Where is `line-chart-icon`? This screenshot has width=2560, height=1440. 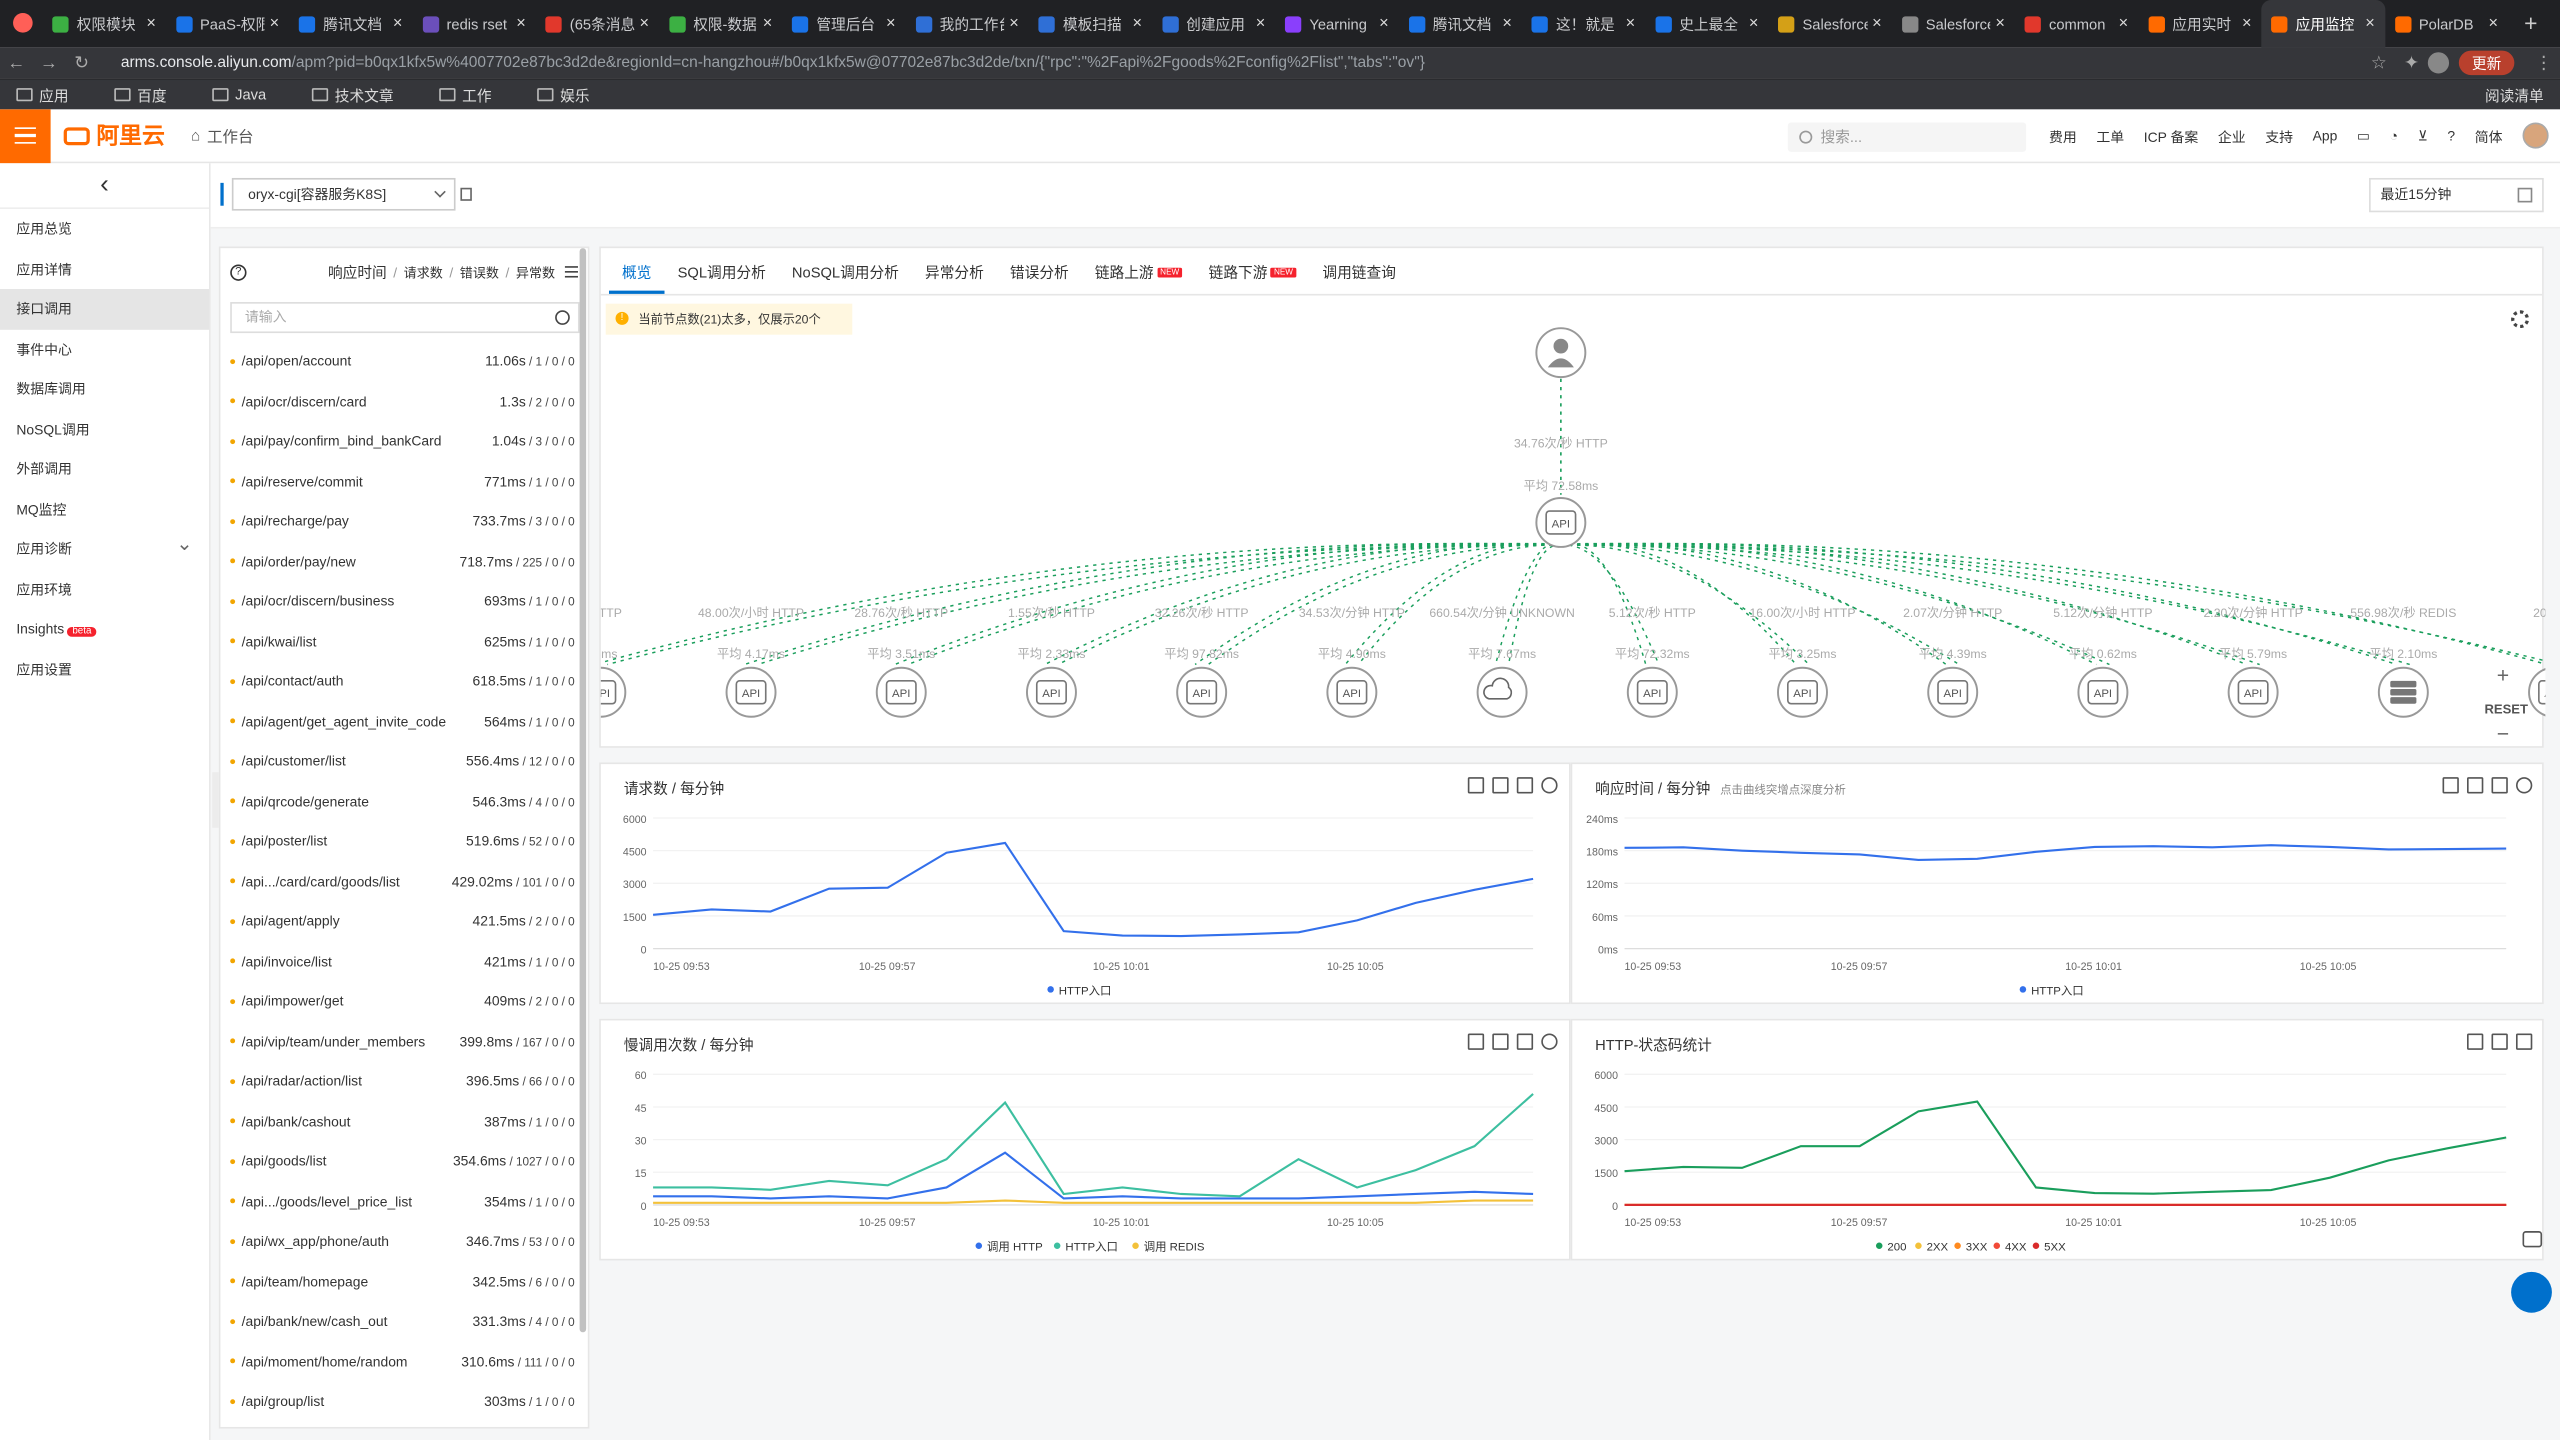
line-chart-icon is located at coordinates (1500, 1041).